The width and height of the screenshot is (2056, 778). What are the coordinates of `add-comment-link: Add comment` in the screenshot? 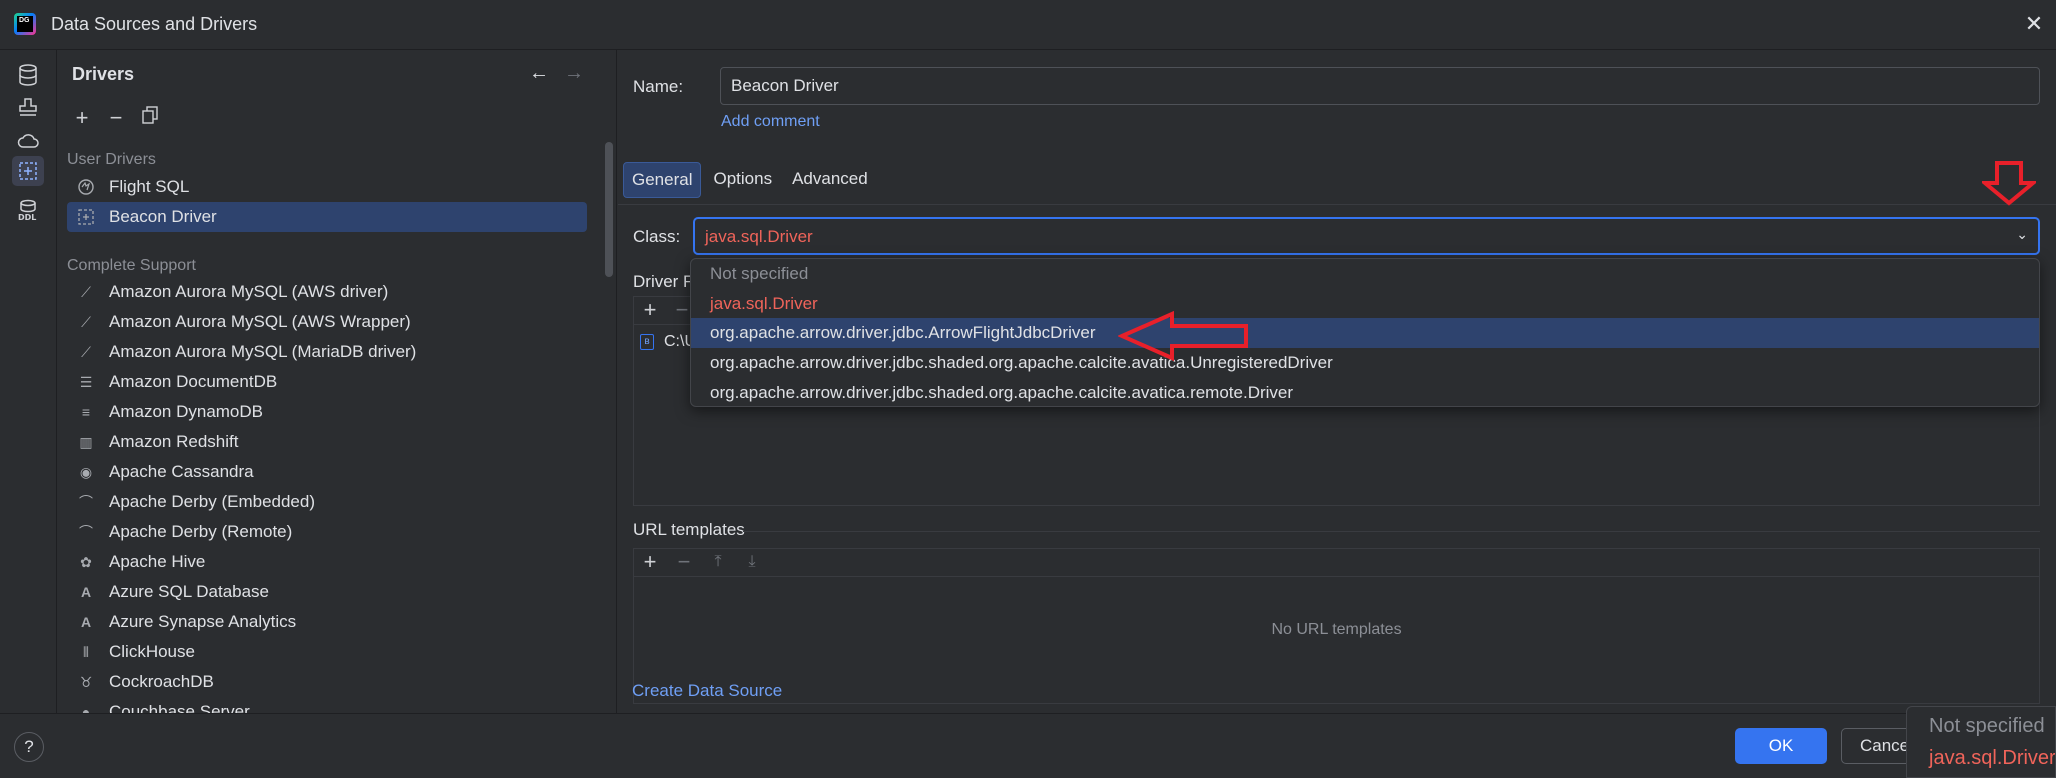 It's located at (770, 122).